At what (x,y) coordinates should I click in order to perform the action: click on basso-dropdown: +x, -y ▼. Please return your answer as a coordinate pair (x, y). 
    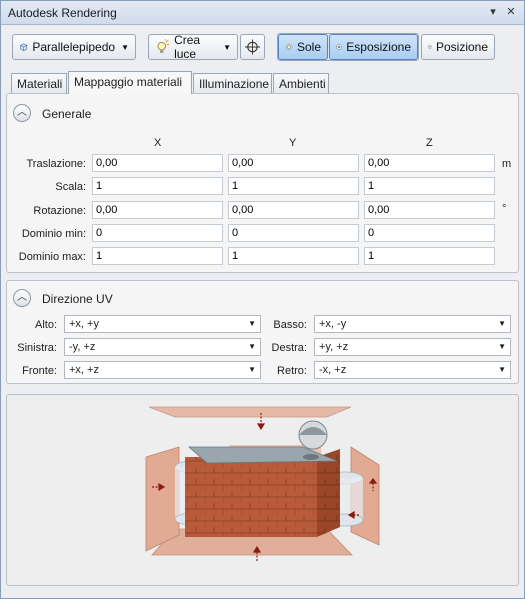
    Looking at the image, I should click on (412, 324).